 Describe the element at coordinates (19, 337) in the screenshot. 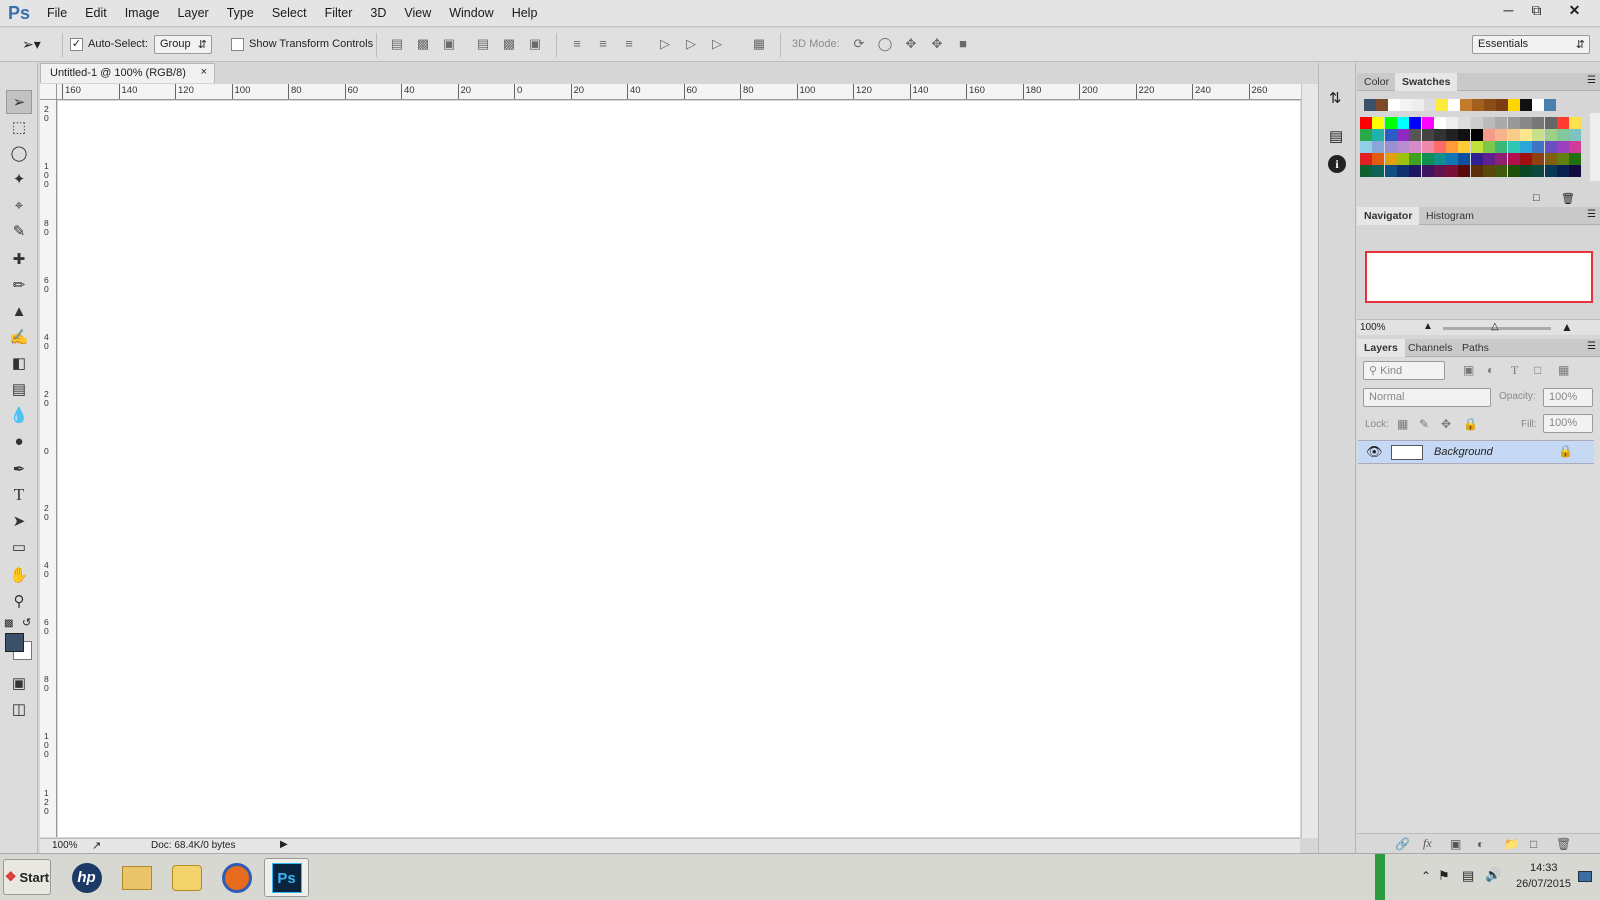

I see `history-brush-tool-icon: ✍` at that location.